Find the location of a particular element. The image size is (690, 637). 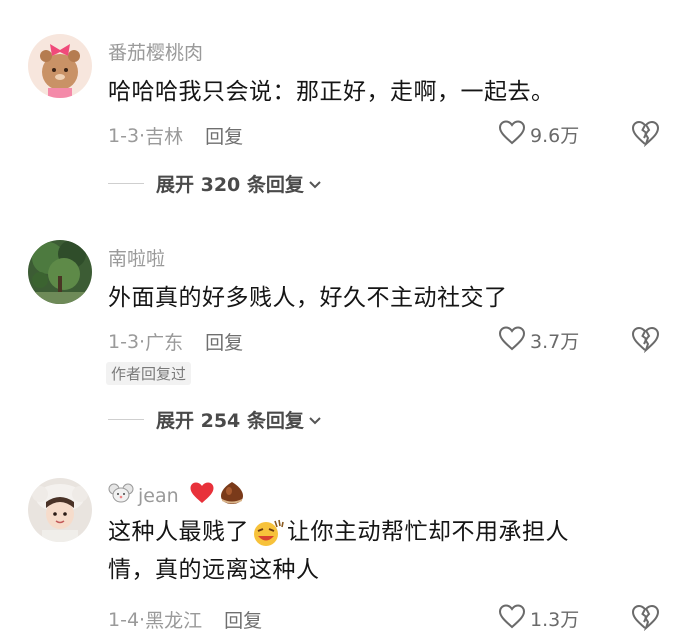

username: 番茄樱桃肉 is located at coordinates (155, 51).